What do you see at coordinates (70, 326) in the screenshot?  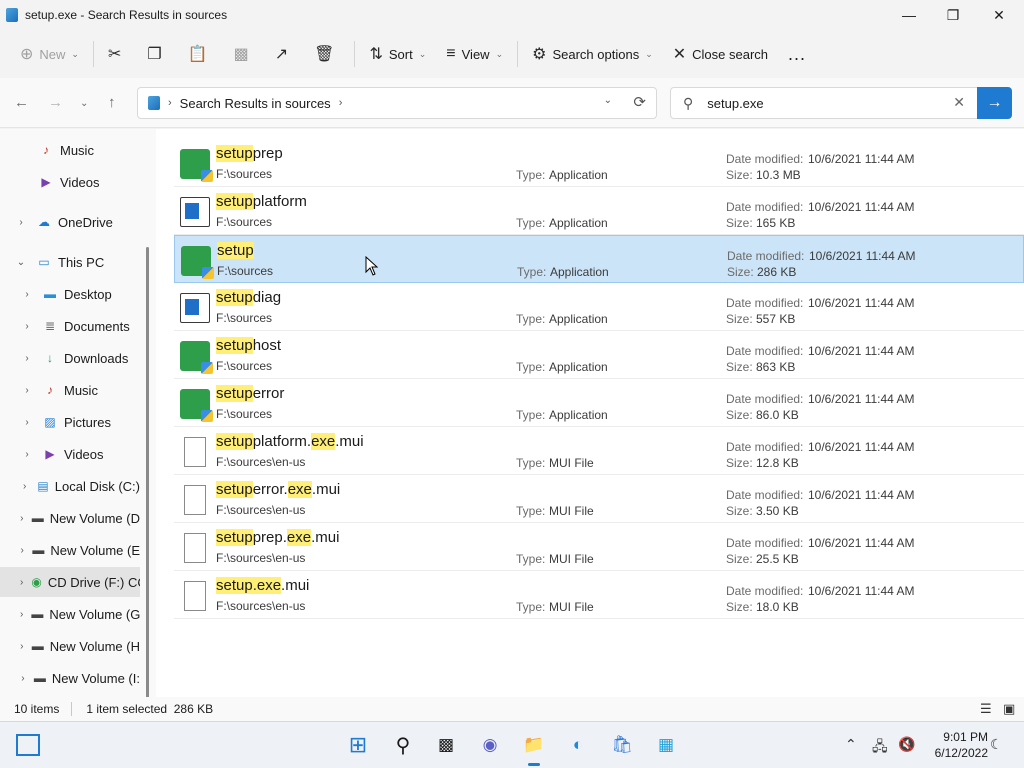 I see `nav-item: › ≣ Documents` at bounding box center [70, 326].